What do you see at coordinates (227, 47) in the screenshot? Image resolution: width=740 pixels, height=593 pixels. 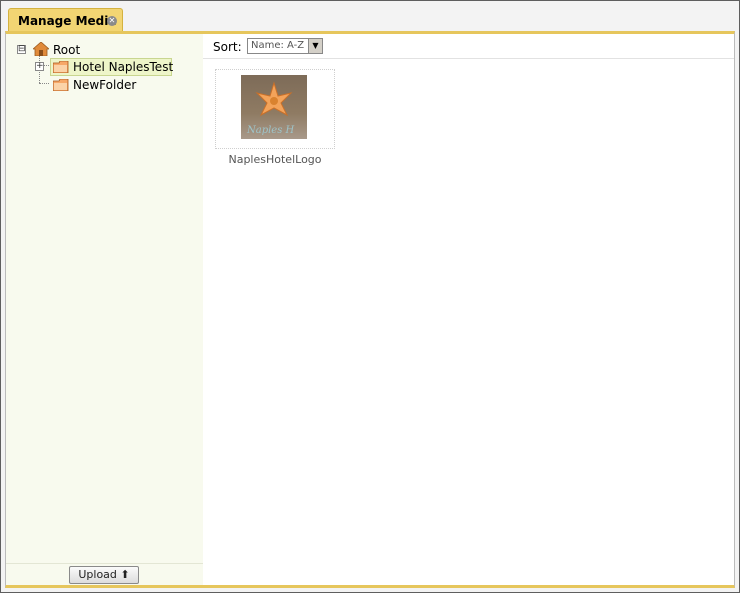 I see `sort-label: Sort:` at bounding box center [227, 47].